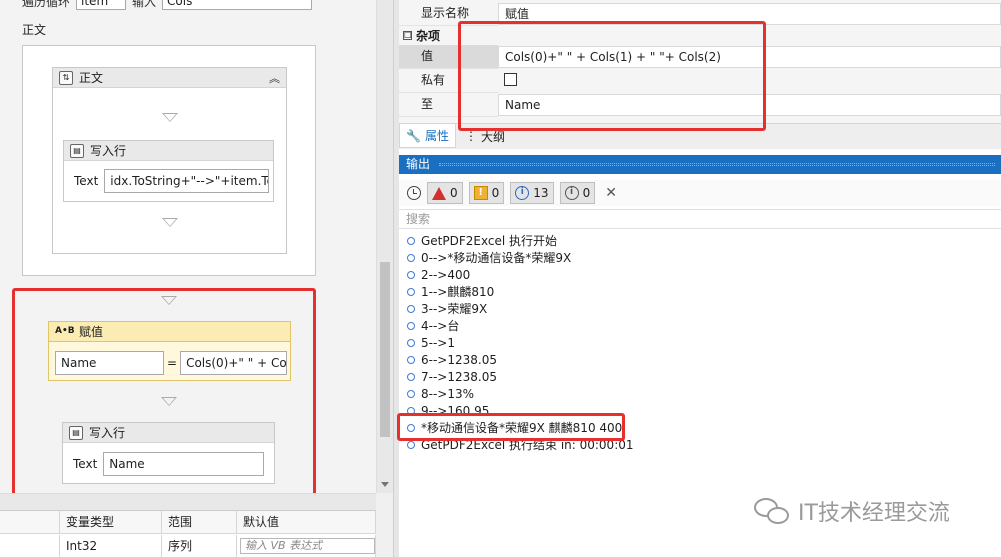 The width and height of the screenshot is (1001, 557). I want to click on scroll-thumb, so click(385, 349).